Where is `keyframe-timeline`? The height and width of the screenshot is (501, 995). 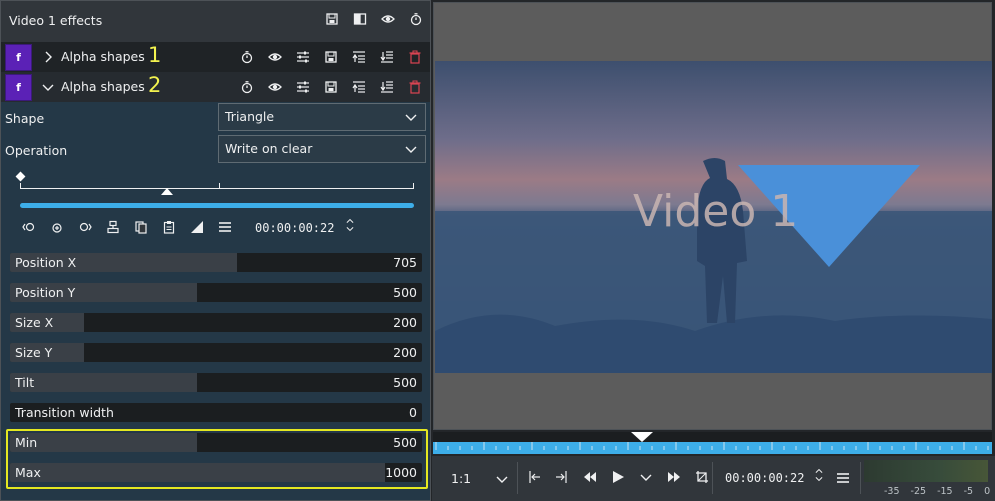 keyframe-timeline is located at coordinates (217, 188).